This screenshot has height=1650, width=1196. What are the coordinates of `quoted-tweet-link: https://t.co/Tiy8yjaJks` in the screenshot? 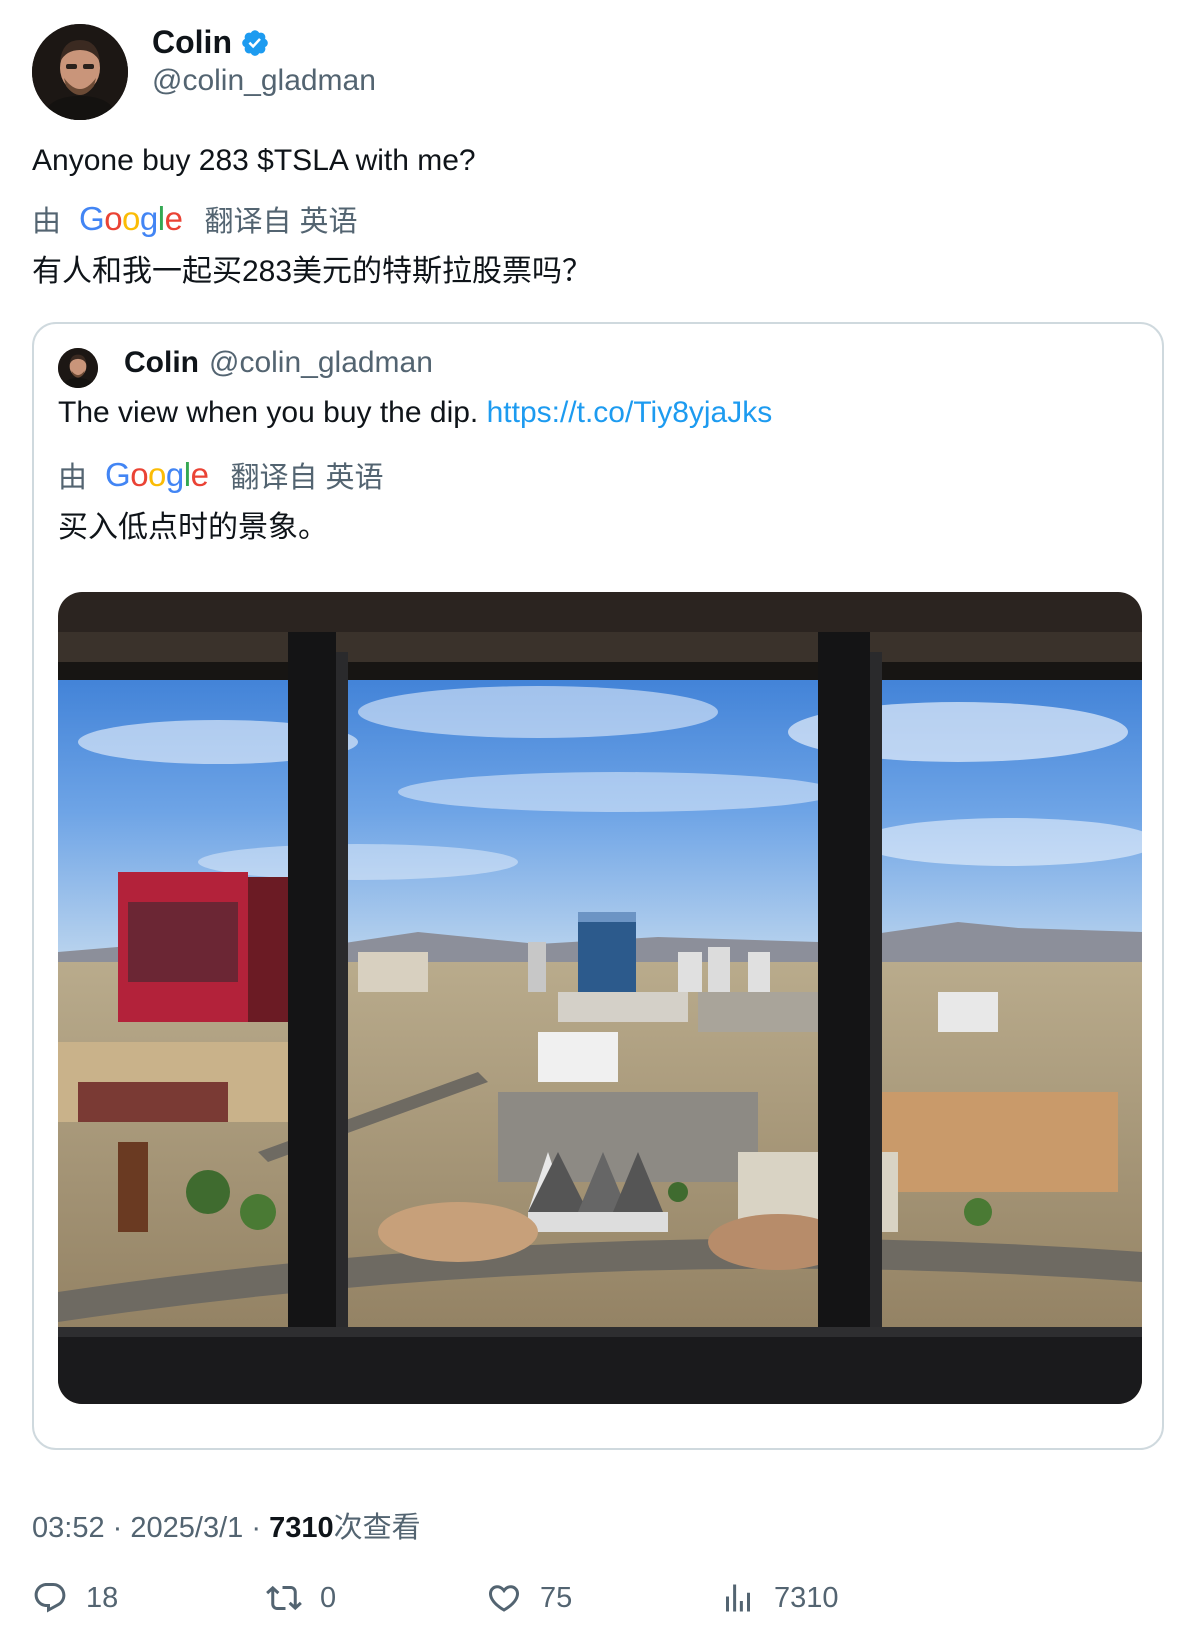 It's located at (630, 412).